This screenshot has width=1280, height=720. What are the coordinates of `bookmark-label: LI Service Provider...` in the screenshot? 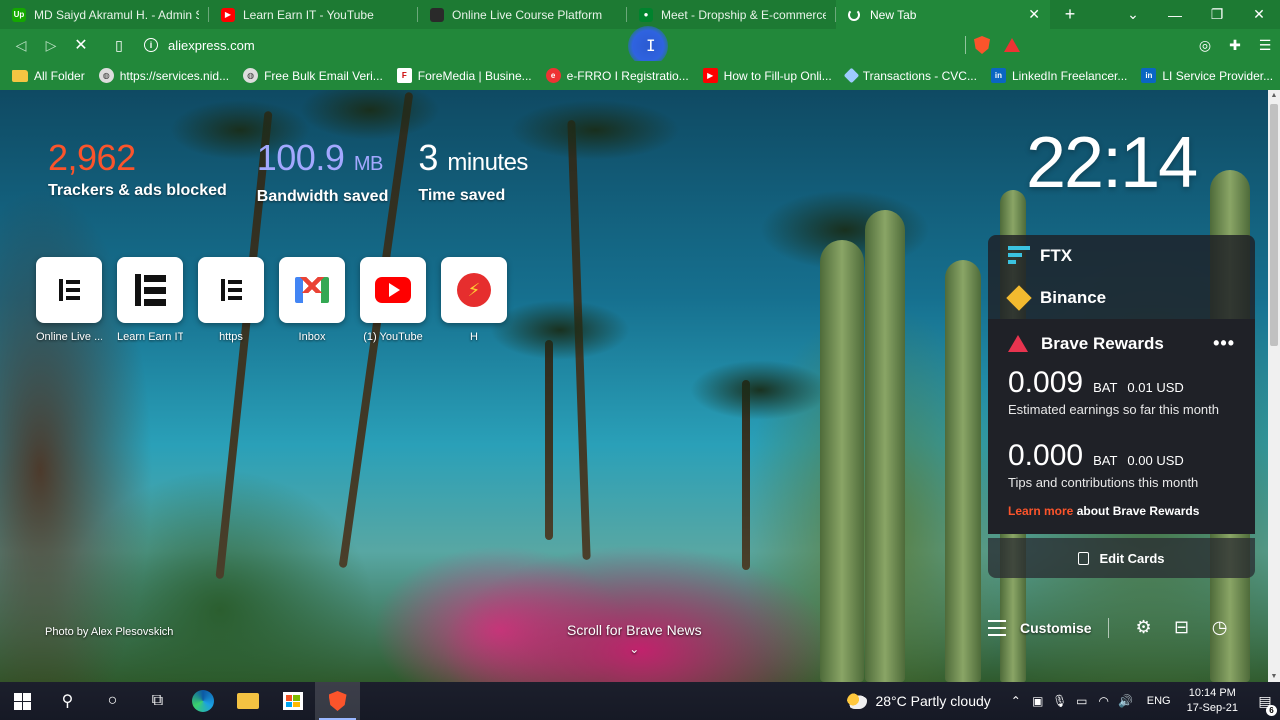 It's located at (1218, 75).